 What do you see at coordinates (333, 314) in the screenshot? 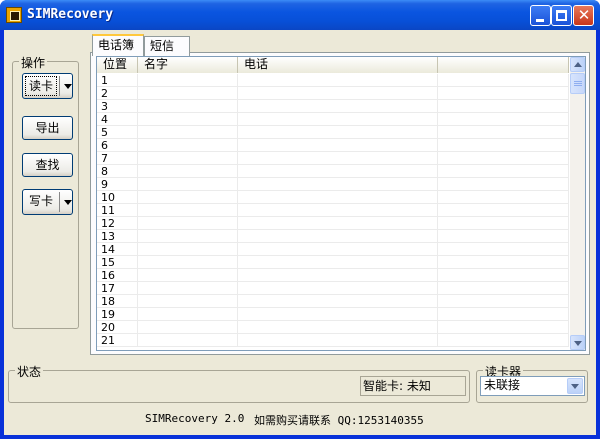
I see `table-row: 19` at bounding box center [333, 314].